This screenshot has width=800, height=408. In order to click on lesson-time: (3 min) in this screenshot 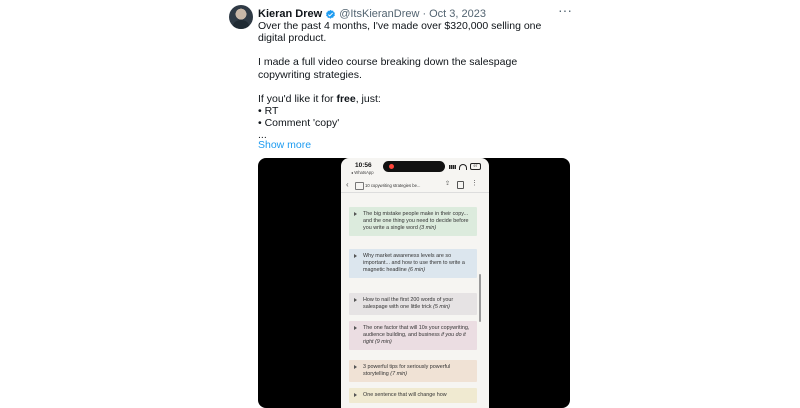, I will do `click(428, 228)`.